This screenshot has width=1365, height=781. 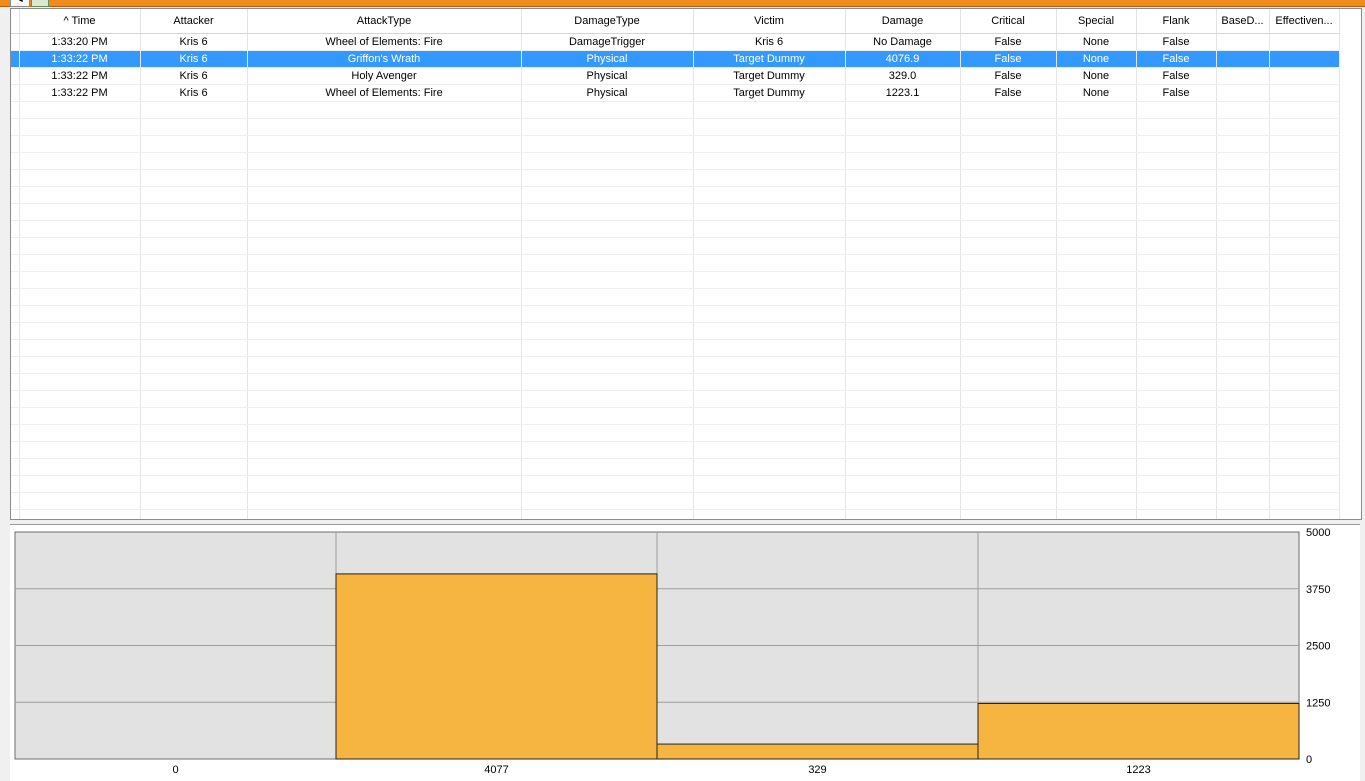 I want to click on column-header-0: ^ Time, so click(x=80, y=21).